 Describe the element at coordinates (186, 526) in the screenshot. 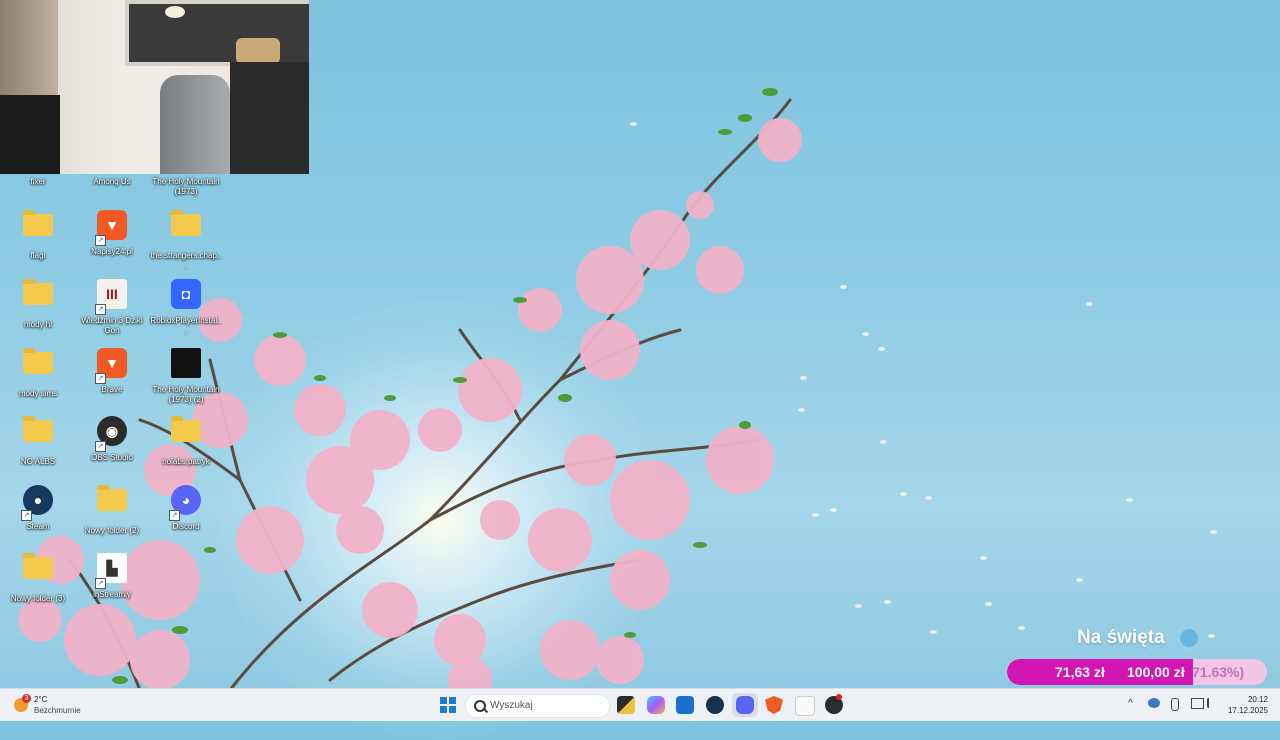

I see `desktop-icon-label: Discord` at that location.